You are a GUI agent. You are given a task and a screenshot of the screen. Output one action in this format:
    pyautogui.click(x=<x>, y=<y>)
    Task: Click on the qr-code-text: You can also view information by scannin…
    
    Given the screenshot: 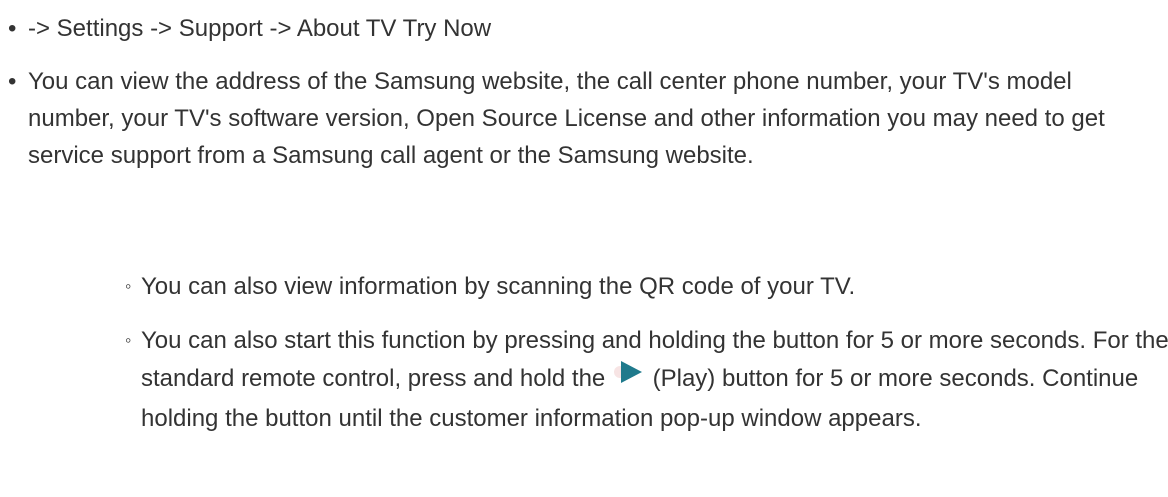 What is the action you would take?
    pyautogui.click(x=498, y=286)
    